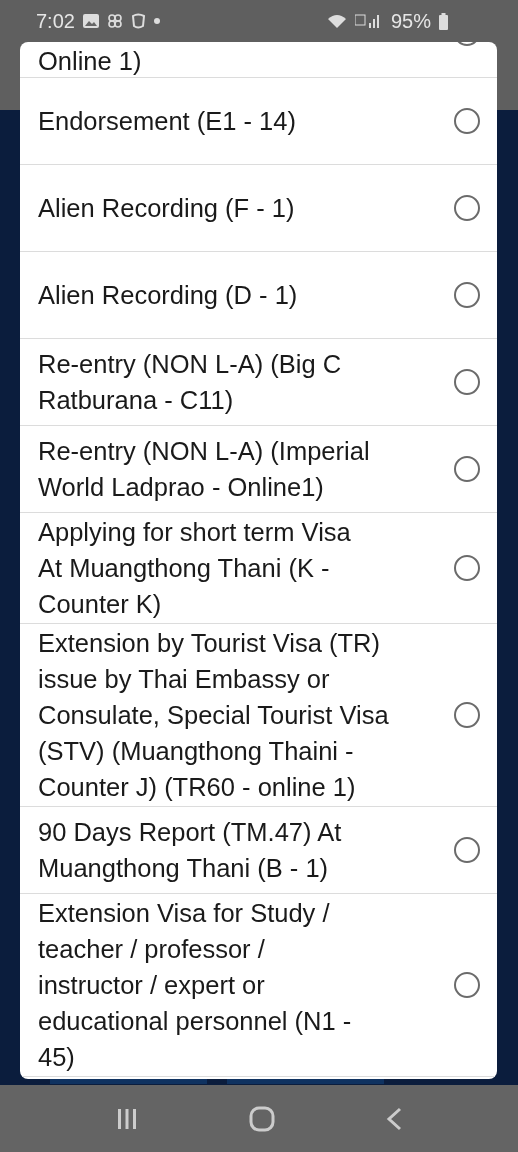 The height and width of the screenshot is (1152, 518). What do you see at coordinates (126, 1118) in the screenshot?
I see `recent-apps-icon` at bounding box center [126, 1118].